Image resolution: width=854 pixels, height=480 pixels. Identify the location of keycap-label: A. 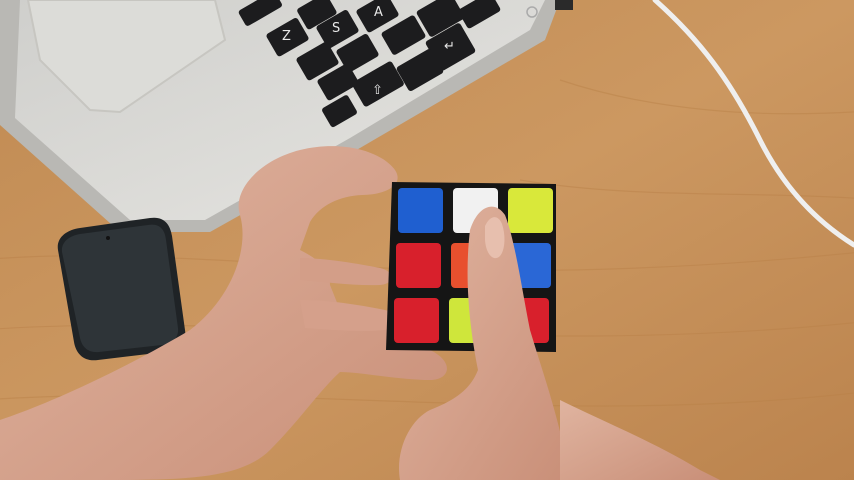
(378, 12).